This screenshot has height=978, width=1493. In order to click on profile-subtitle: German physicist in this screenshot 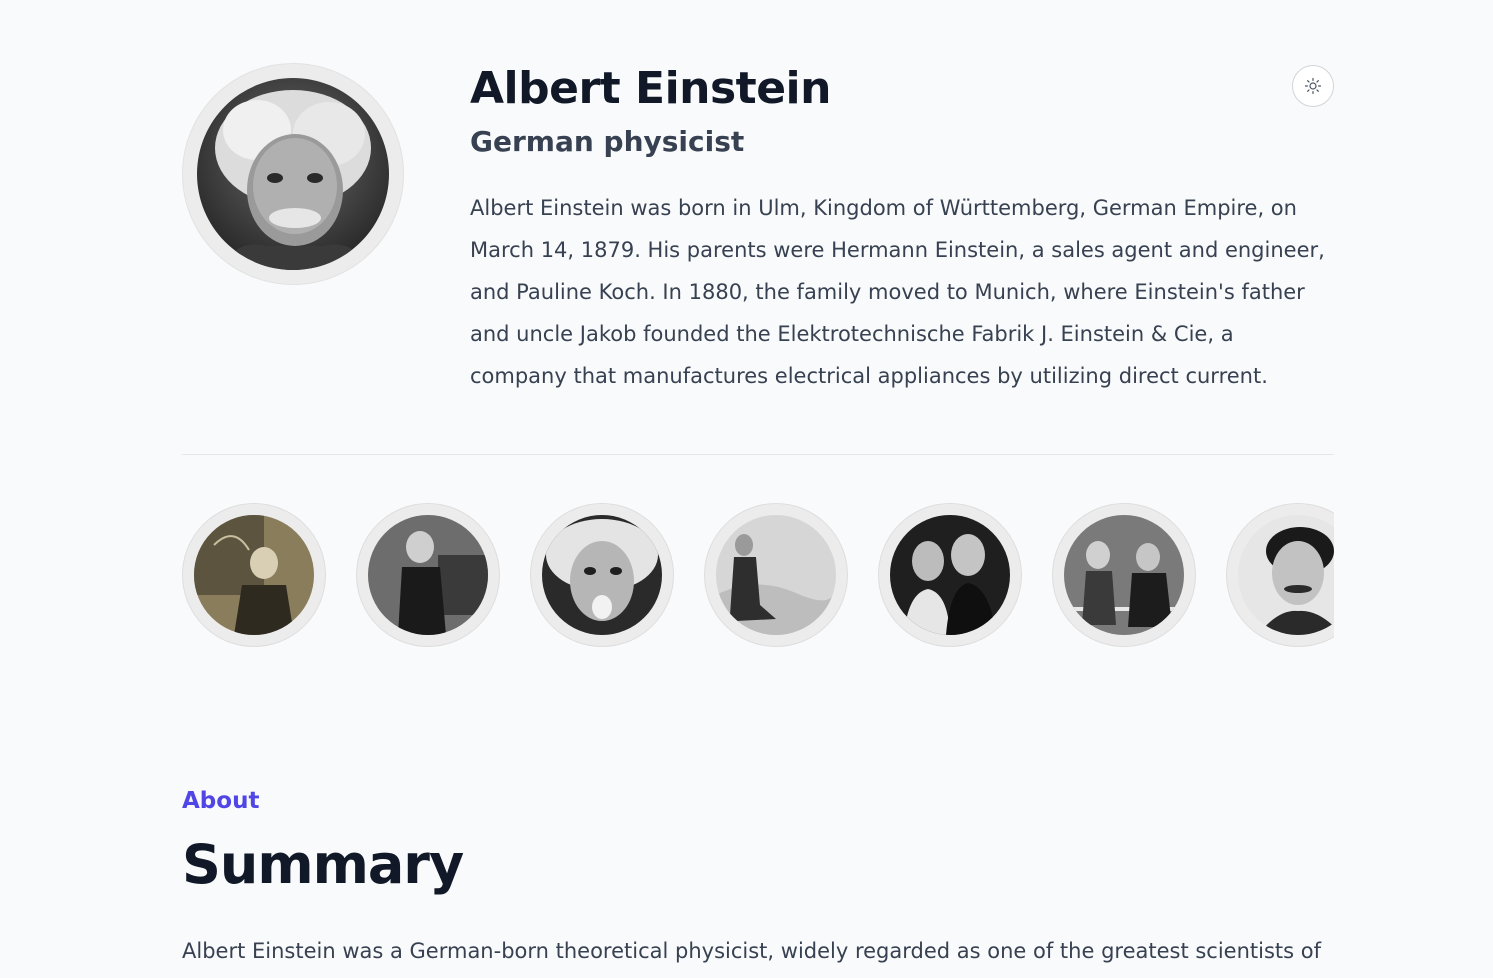, I will do `click(607, 141)`.